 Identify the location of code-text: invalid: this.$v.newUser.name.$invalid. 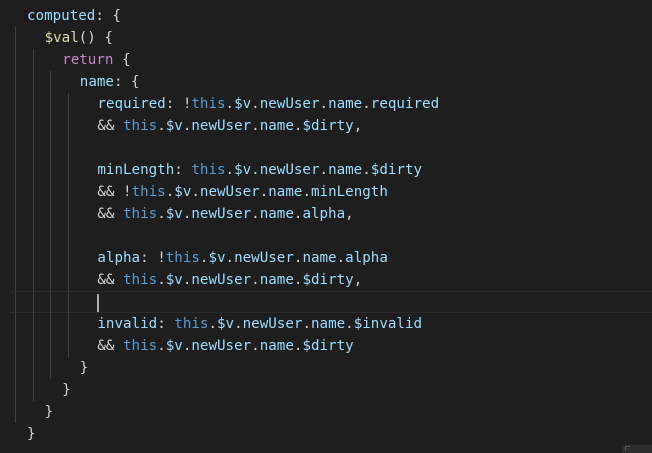
(259, 324).